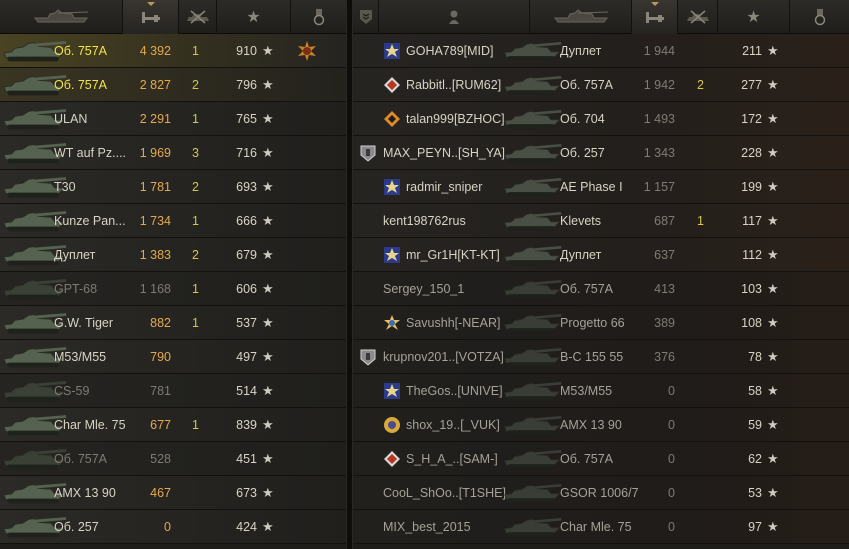  What do you see at coordinates (601, 187) in the screenshot?
I see `right-player-row: radmir_sniper AE Phase I 1 157 199 ★` at bounding box center [601, 187].